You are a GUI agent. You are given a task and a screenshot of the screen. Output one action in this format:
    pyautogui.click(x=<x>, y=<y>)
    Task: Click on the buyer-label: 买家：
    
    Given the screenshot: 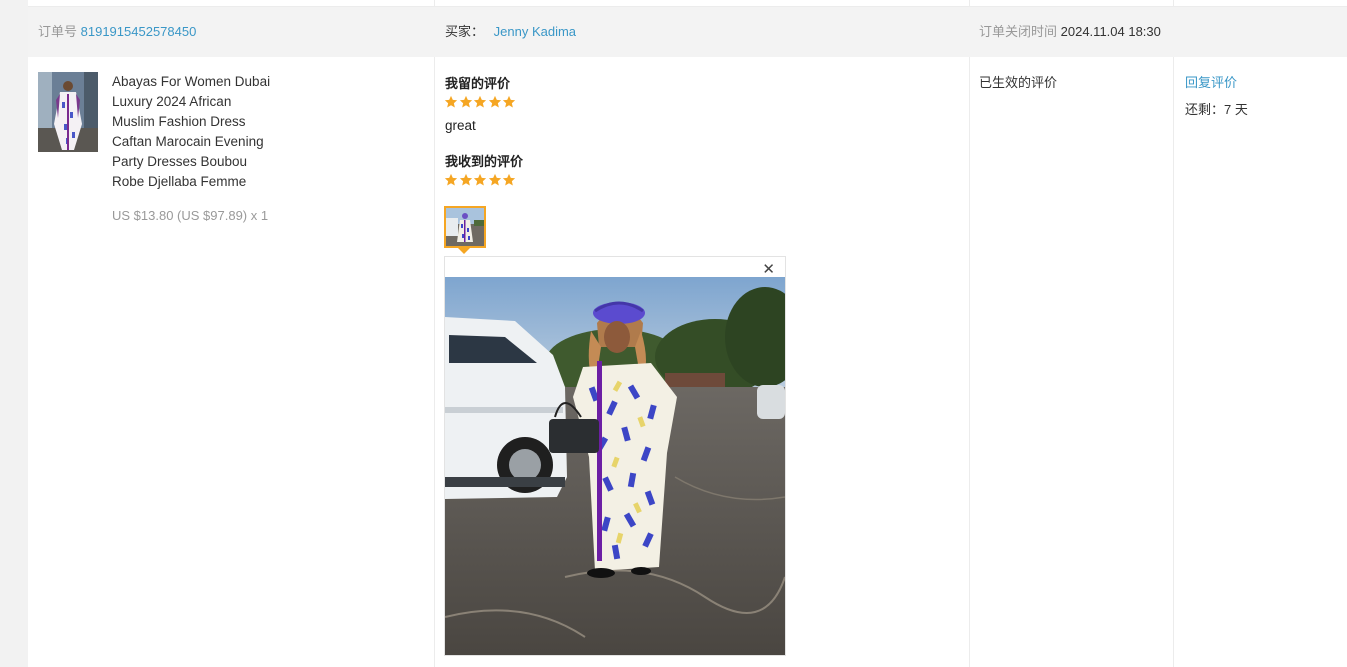 What is the action you would take?
    pyautogui.click(x=465, y=31)
    